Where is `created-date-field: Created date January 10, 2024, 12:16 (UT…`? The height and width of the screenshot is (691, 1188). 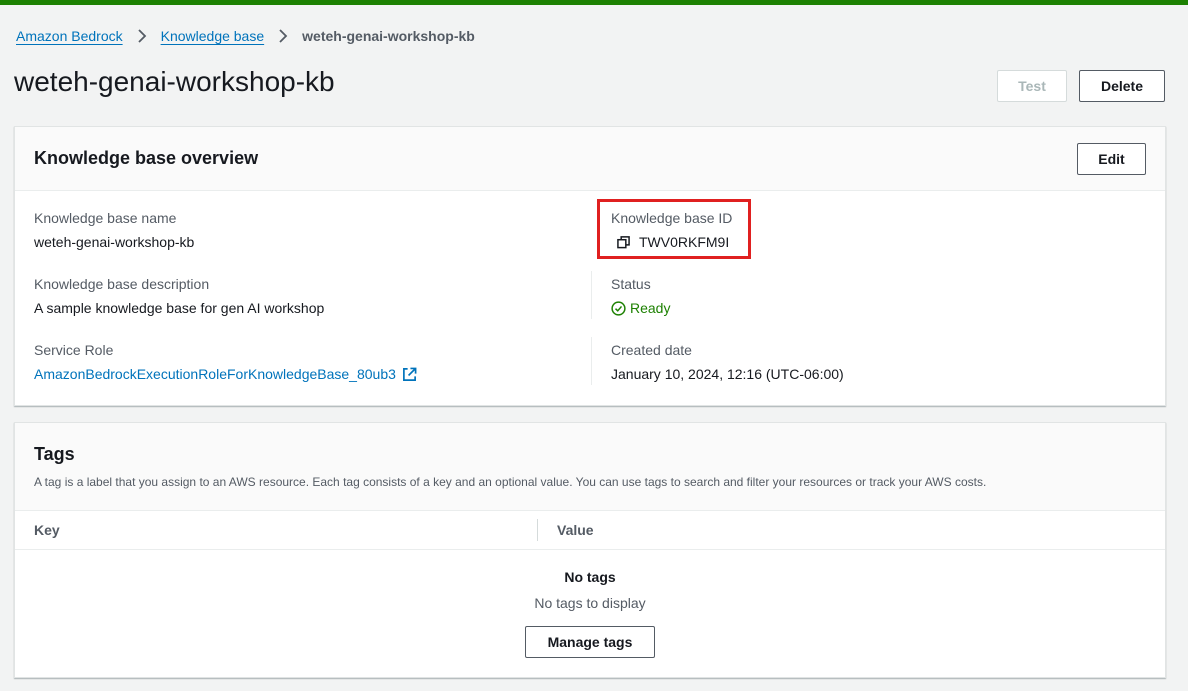 created-date-field: Created date January 10, 2024, 12:16 (UT… is located at coordinates (727, 362).